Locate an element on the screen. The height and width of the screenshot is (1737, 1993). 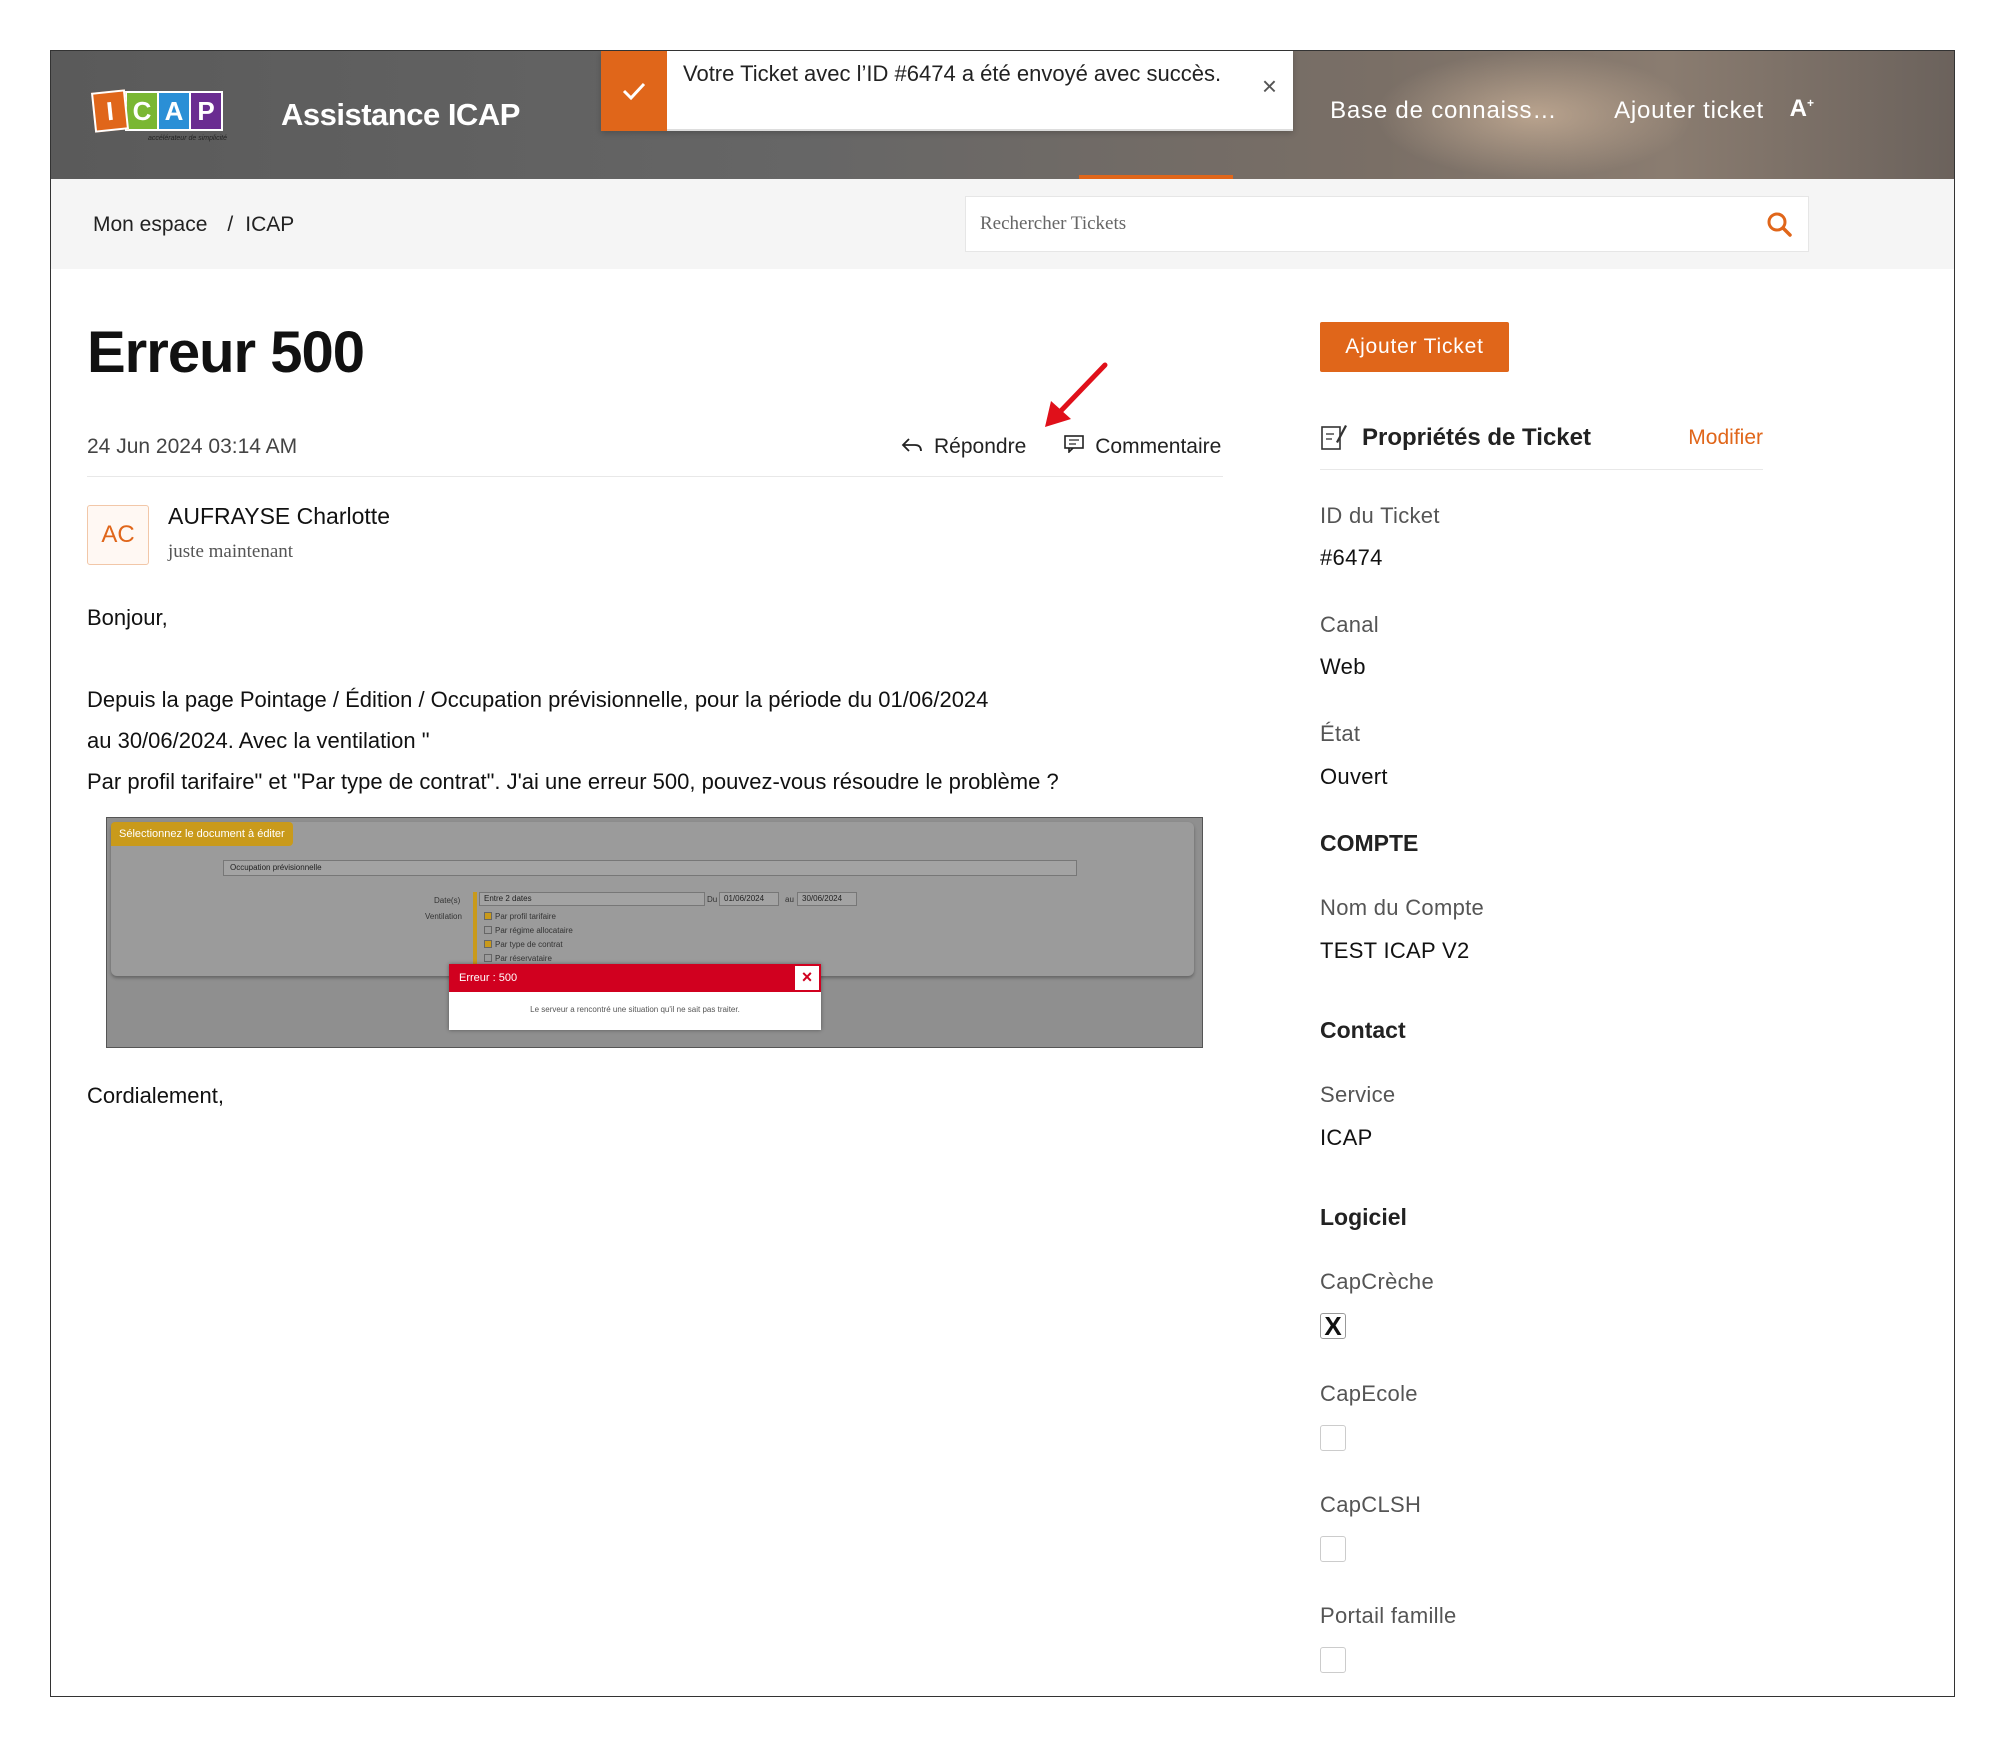
properties-title: Propriétés de Ticket is located at coordinates (1476, 437).